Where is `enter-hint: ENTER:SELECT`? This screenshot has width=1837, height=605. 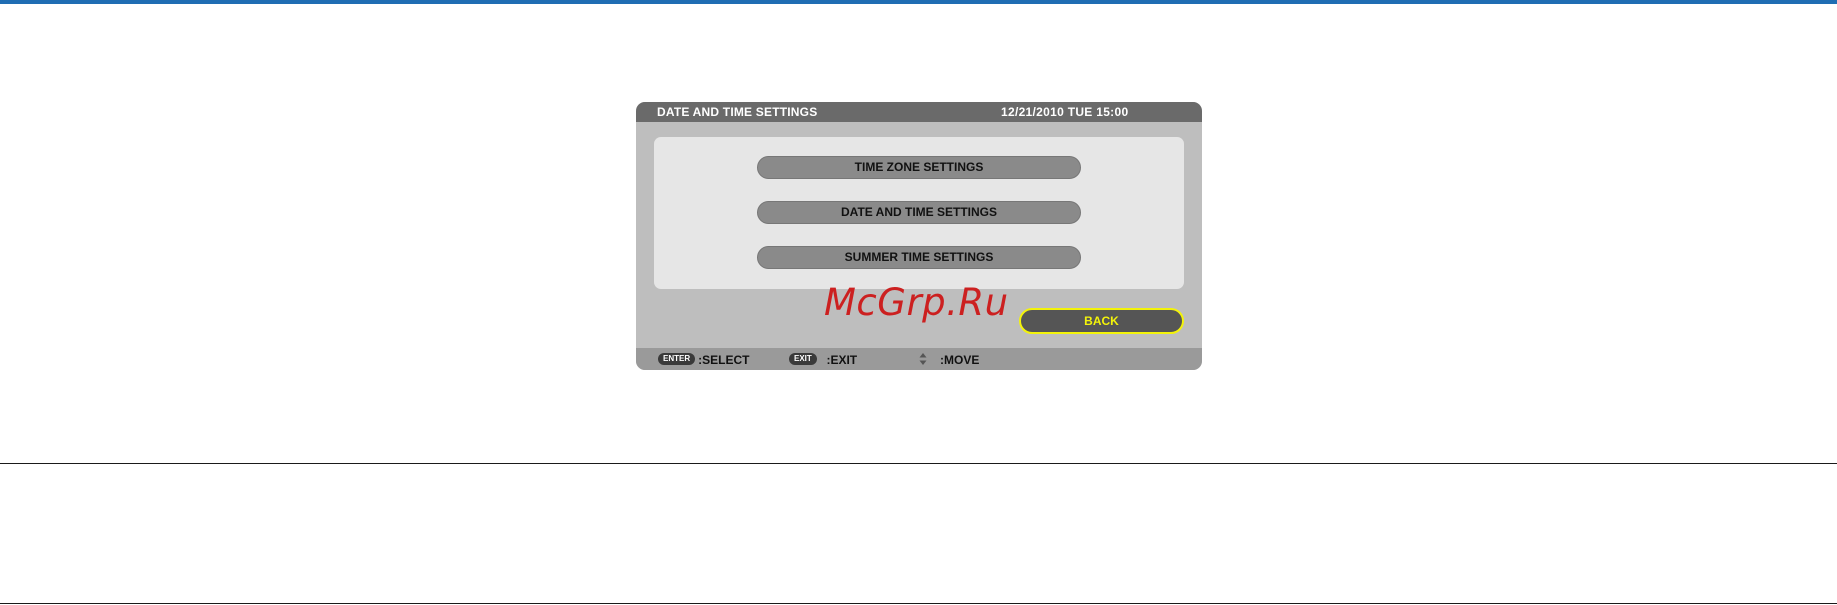
enter-hint: ENTER:SELECT is located at coordinates (703, 359).